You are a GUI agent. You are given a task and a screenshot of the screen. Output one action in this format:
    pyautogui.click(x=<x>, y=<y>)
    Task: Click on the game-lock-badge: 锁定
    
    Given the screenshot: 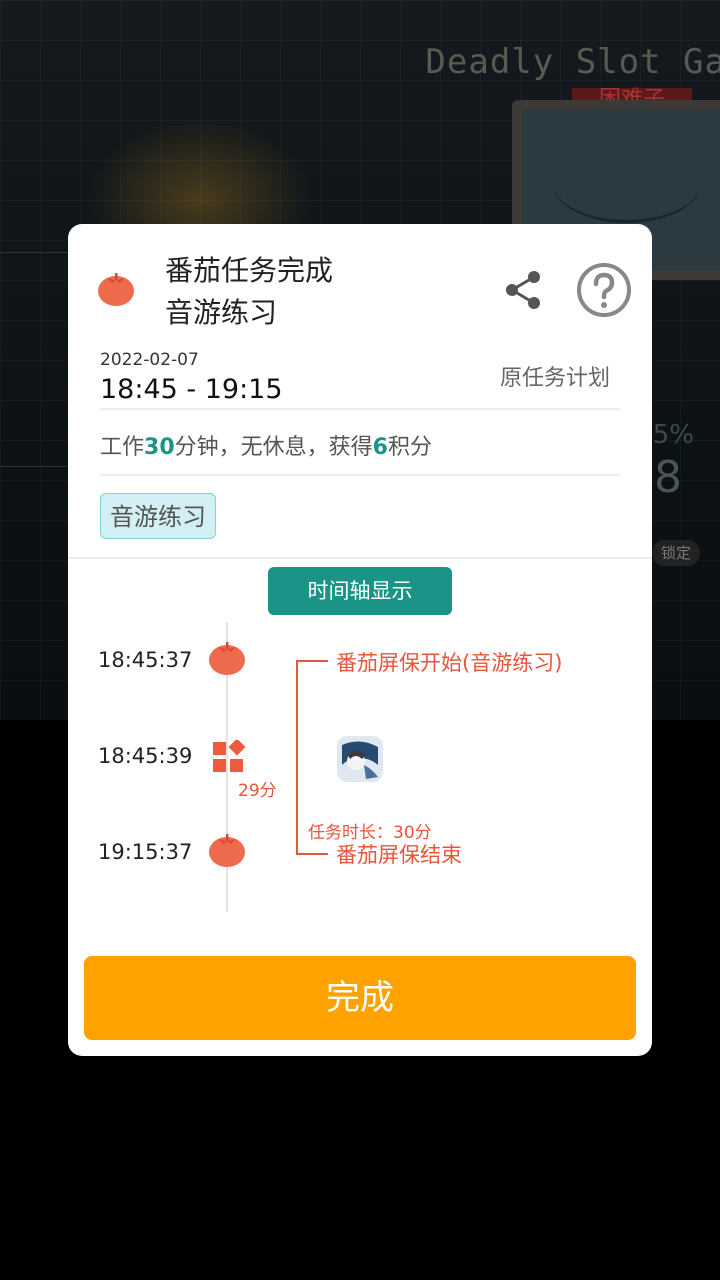 What is the action you would take?
    pyautogui.click(x=676, y=553)
    